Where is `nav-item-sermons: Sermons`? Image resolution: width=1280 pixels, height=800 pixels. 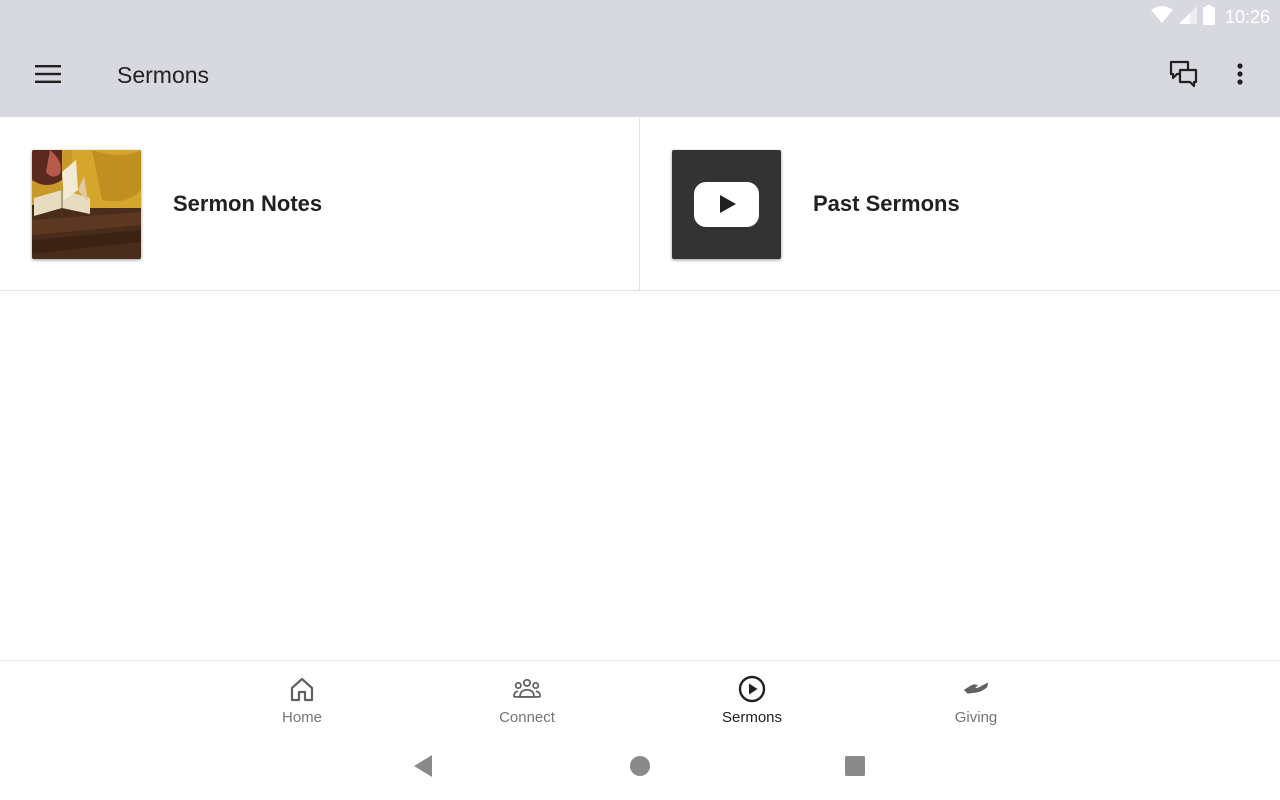 nav-item-sermons: Sermons is located at coordinates (752, 701).